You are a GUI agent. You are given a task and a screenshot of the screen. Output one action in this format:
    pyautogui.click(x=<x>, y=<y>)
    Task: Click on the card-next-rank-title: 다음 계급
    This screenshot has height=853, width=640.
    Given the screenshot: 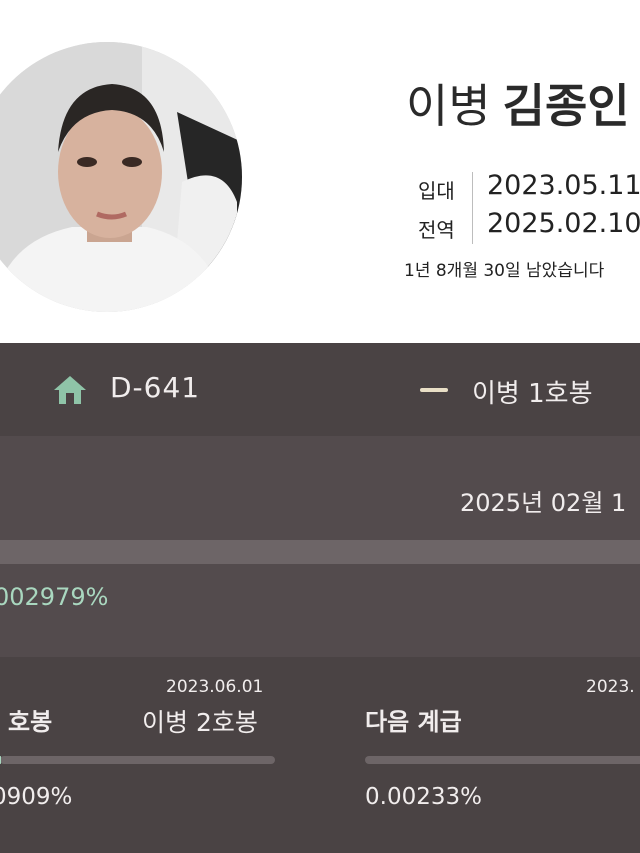 What is the action you would take?
    pyautogui.click(x=413, y=722)
    